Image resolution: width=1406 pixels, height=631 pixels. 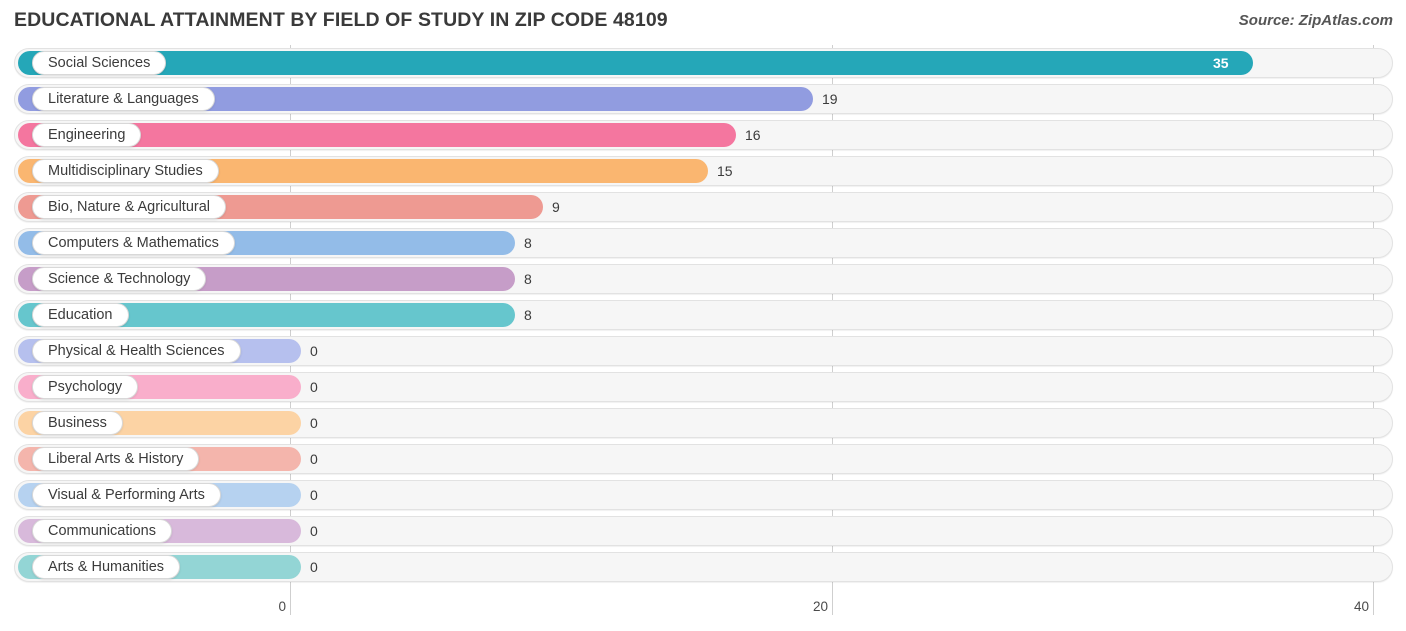 I want to click on category-label: Arts & Humanities, so click(x=106, y=566).